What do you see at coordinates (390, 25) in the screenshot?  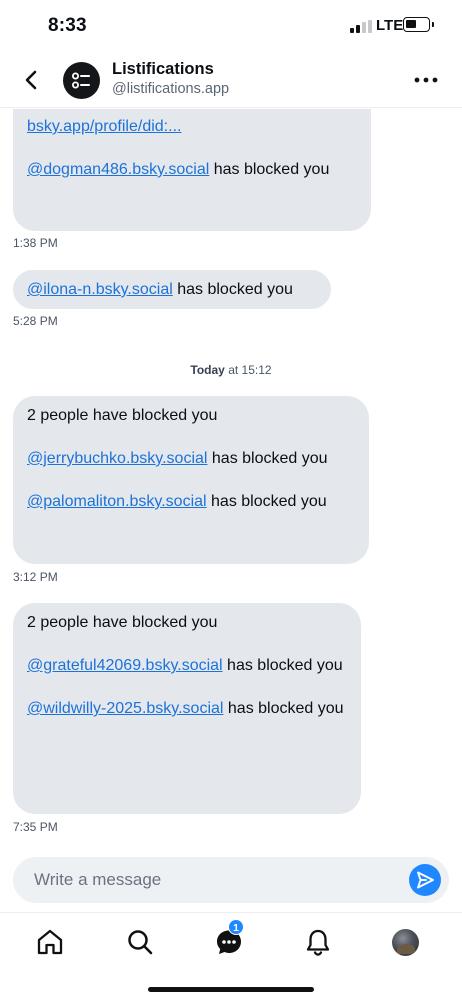 I see `network-type: LTE` at bounding box center [390, 25].